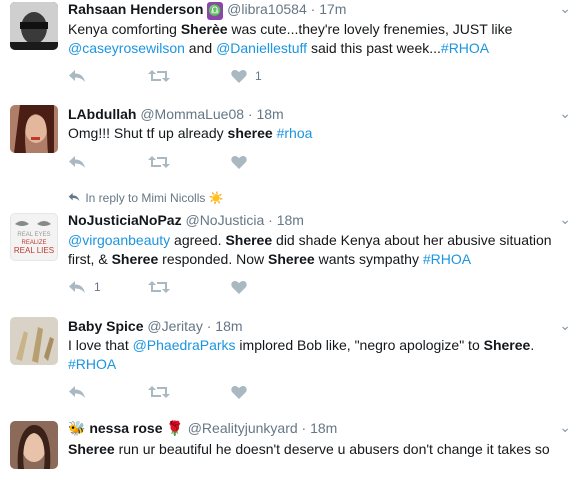 The image size is (581, 489). I want to click on text-segment: agreed., so click(198, 240).